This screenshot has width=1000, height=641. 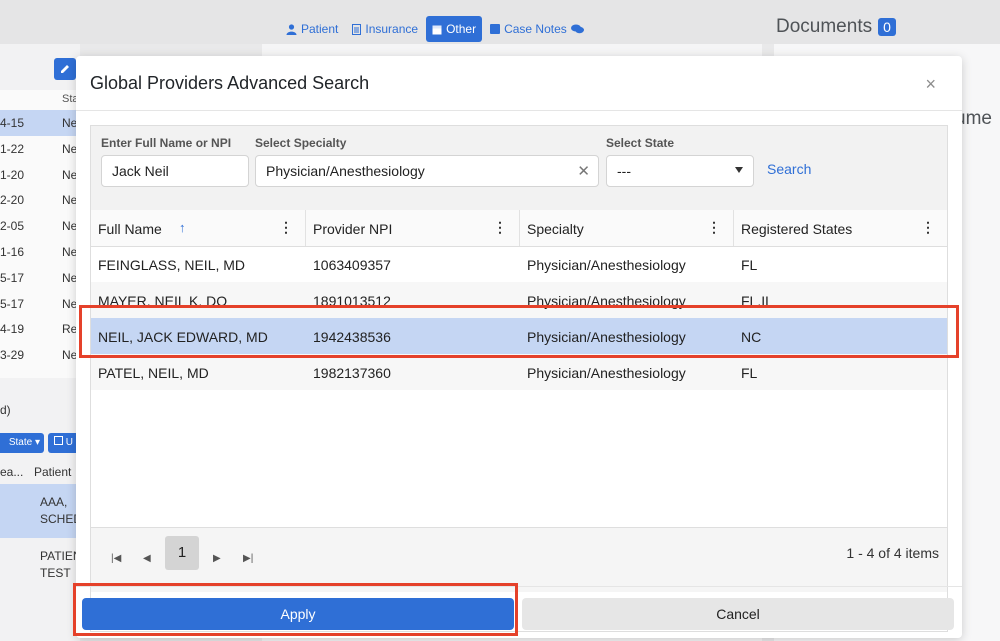 I want to click on update-button-label: U, so click(x=69, y=442).